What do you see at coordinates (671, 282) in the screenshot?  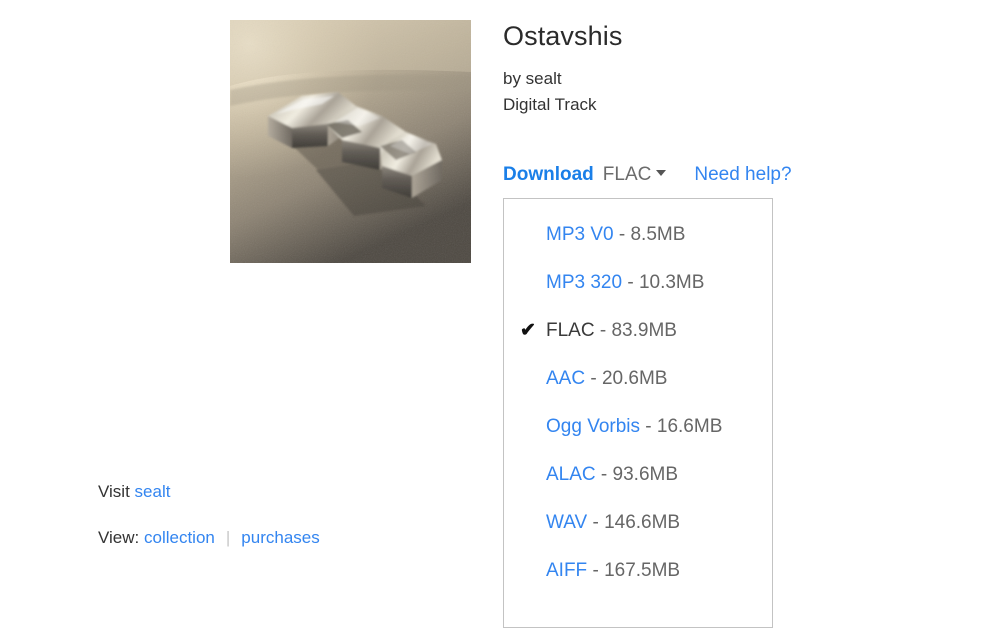 I see `format-option-size: 10.3MB` at bounding box center [671, 282].